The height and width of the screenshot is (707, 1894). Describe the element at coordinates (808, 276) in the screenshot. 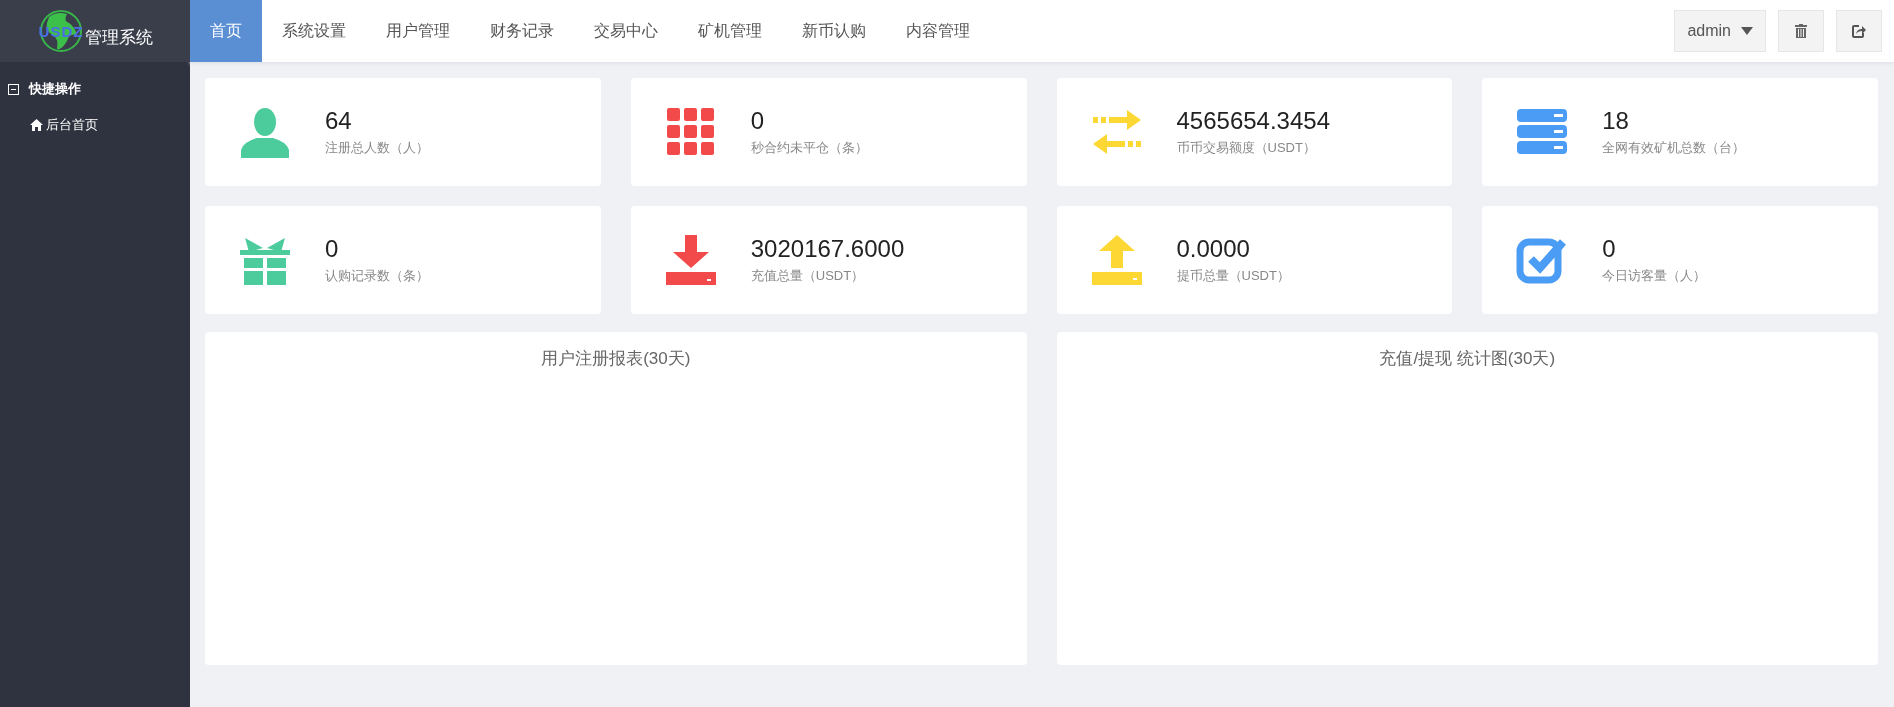

I see `stat-label: 充值总量（USDT）` at that location.